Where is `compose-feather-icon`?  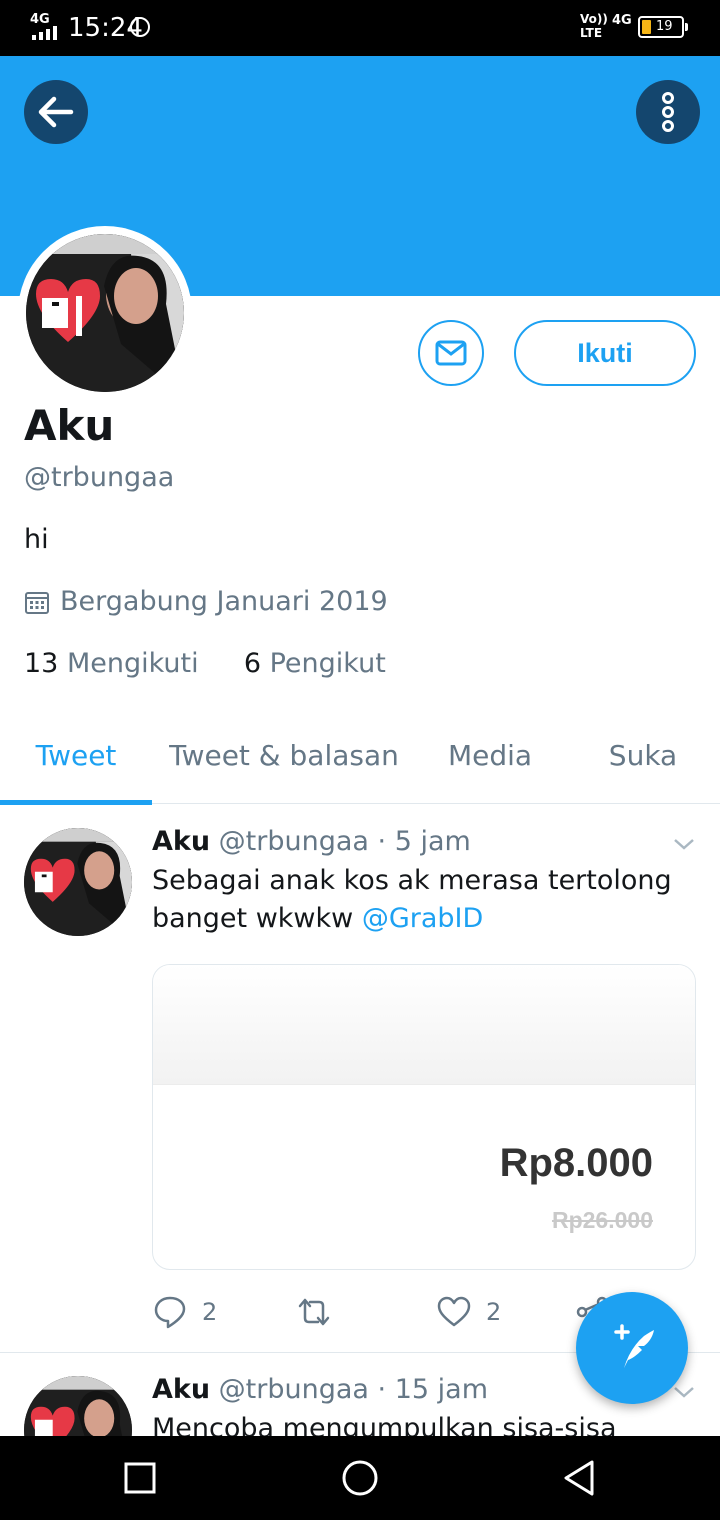
compose-feather-icon is located at coordinates (634, 1346).